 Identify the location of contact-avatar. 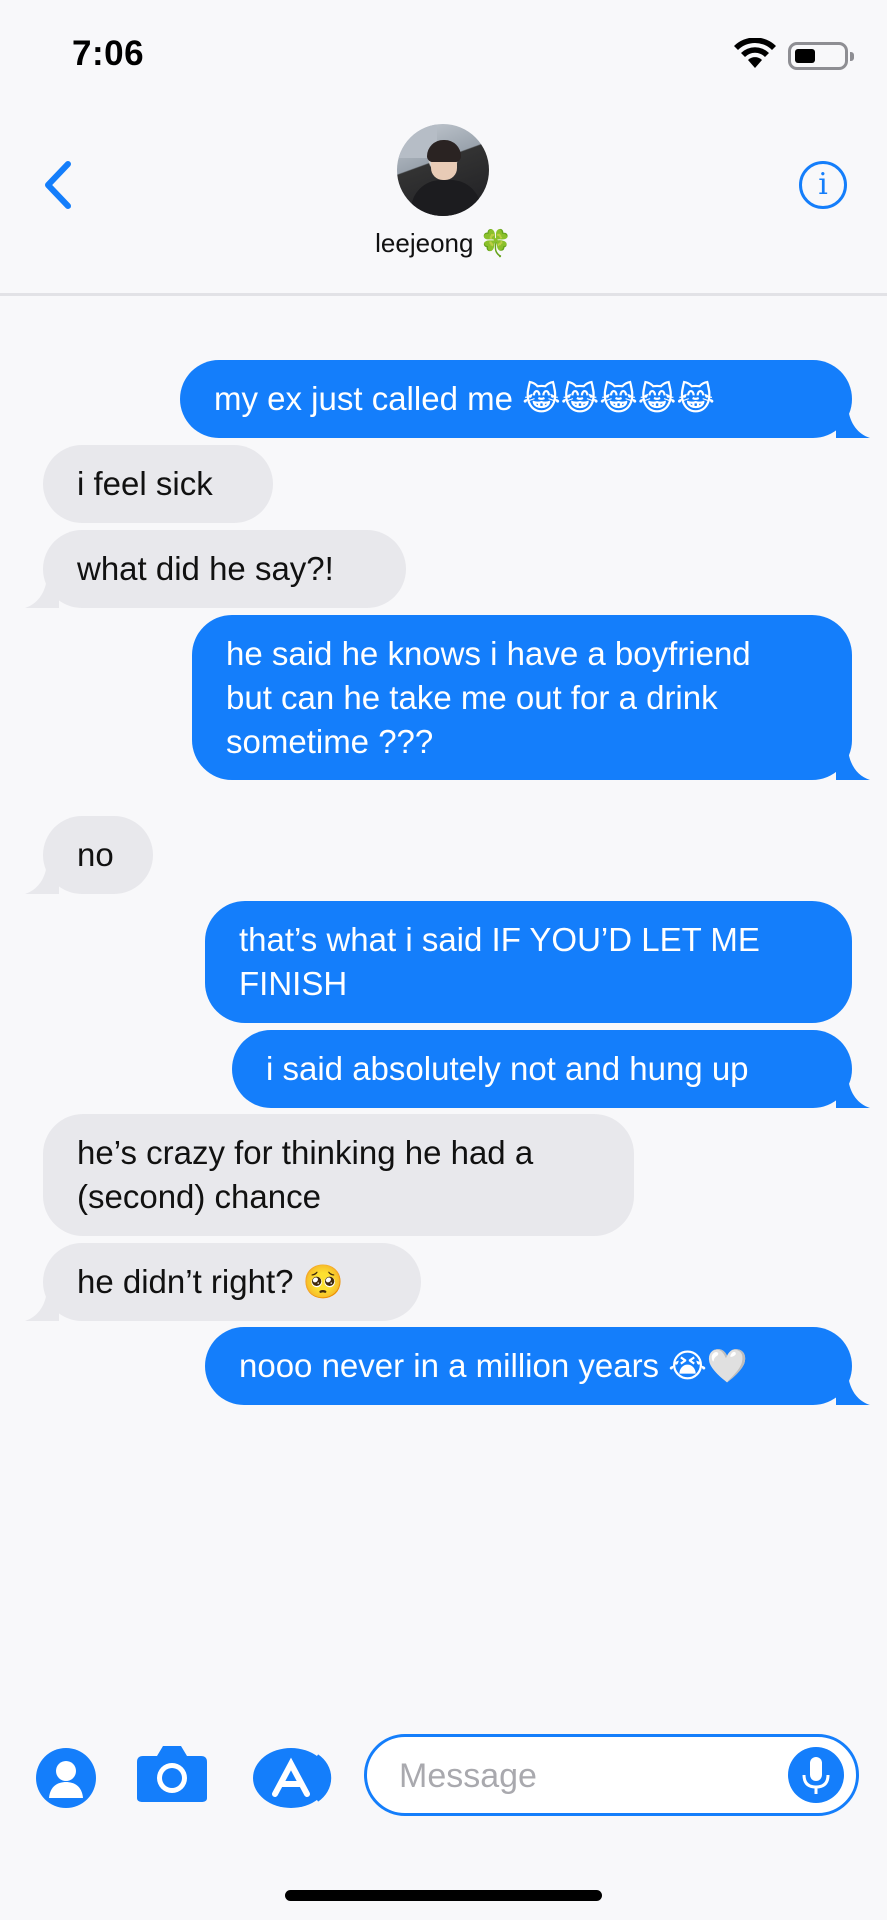
(443, 170).